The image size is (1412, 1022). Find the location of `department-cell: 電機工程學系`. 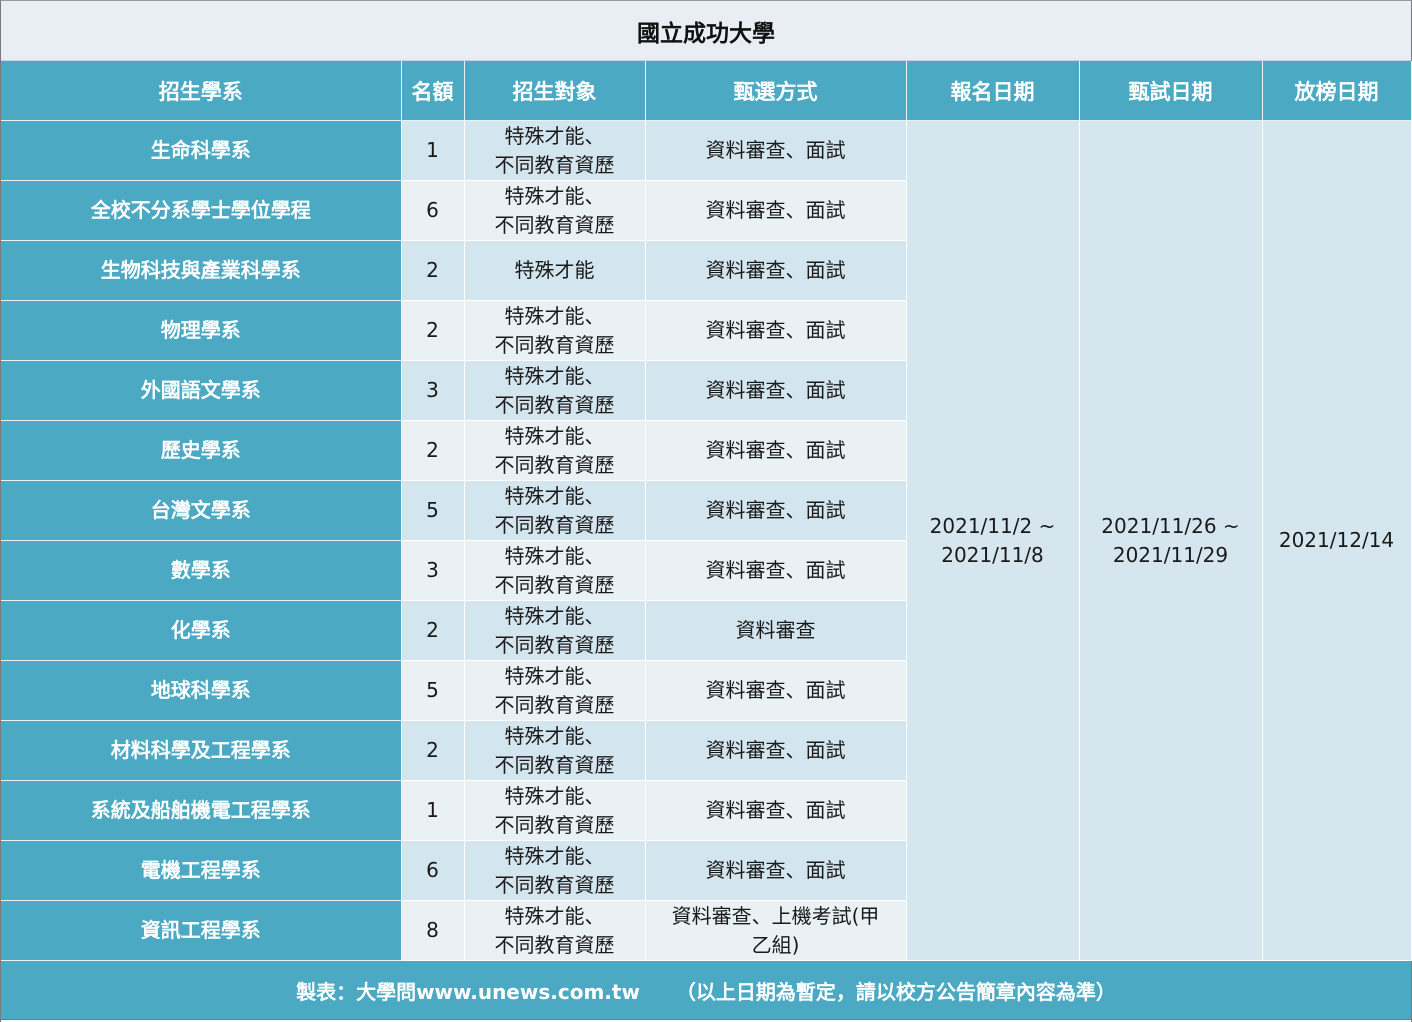

department-cell: 電機工程學系 is located at coordinates (201, 870).